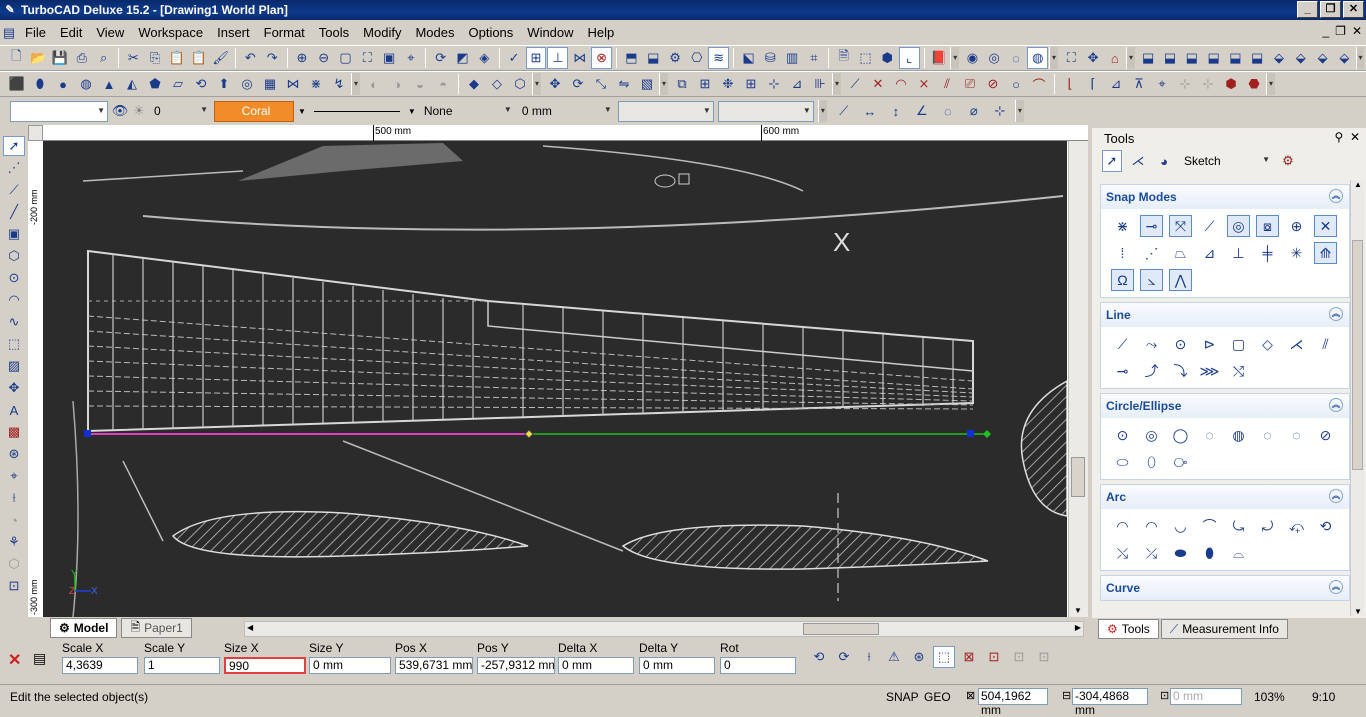  I want to click on section-header-curve: Curve ︽, so click(1225, 588).